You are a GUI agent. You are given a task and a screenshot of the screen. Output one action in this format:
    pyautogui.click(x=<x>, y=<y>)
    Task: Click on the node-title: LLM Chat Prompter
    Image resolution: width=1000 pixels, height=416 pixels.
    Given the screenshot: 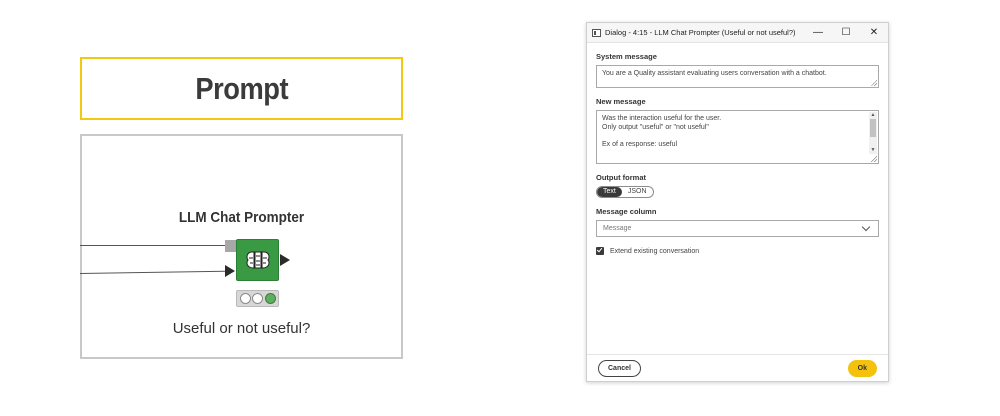 What is the action you would take?
    pyautogui.click(x=241, y=217)
    